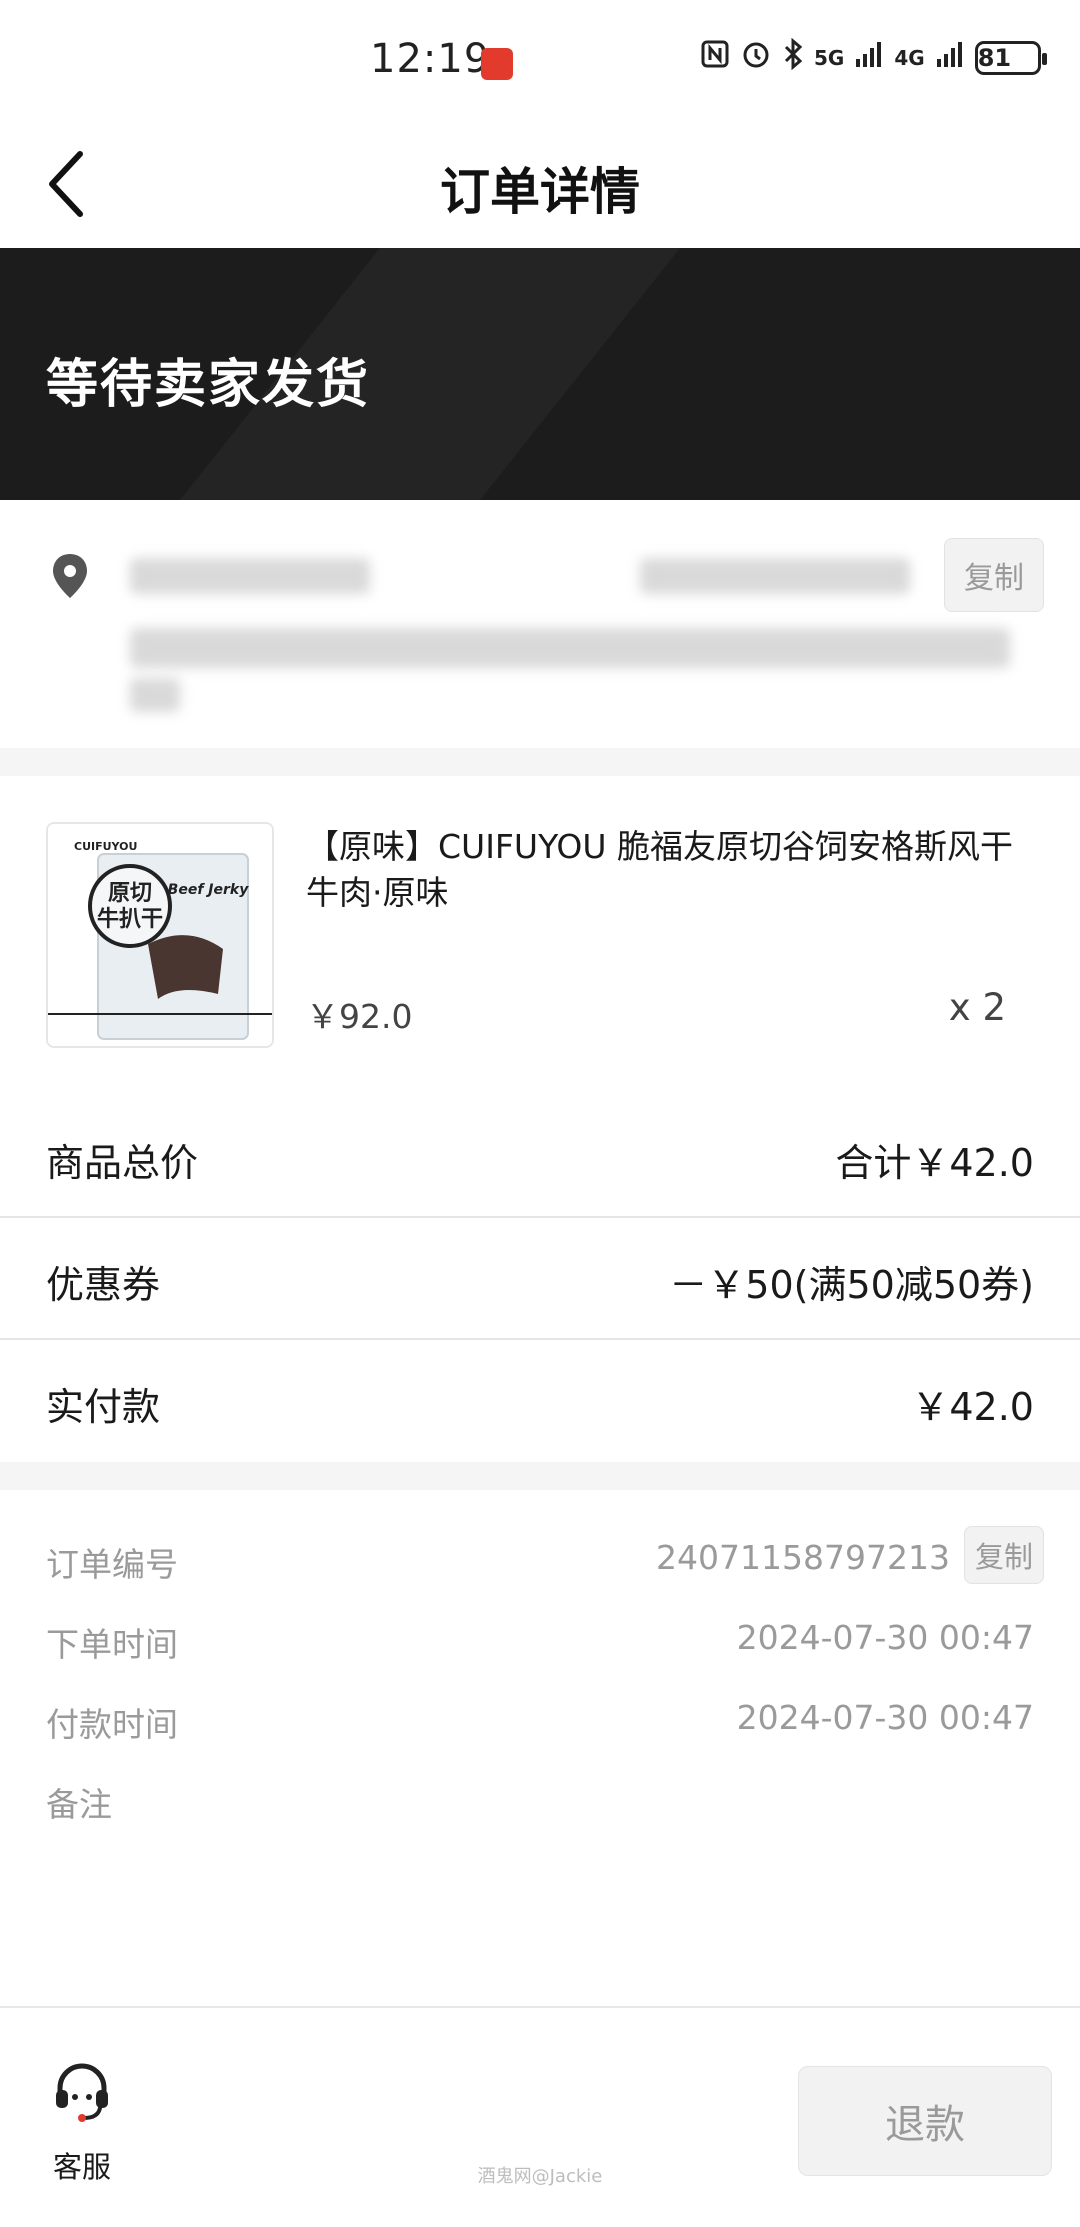  What do you see at coordinates (570, 648) in the screenshot?
I see `address-line-blurred` at bounding box center [570, 648].